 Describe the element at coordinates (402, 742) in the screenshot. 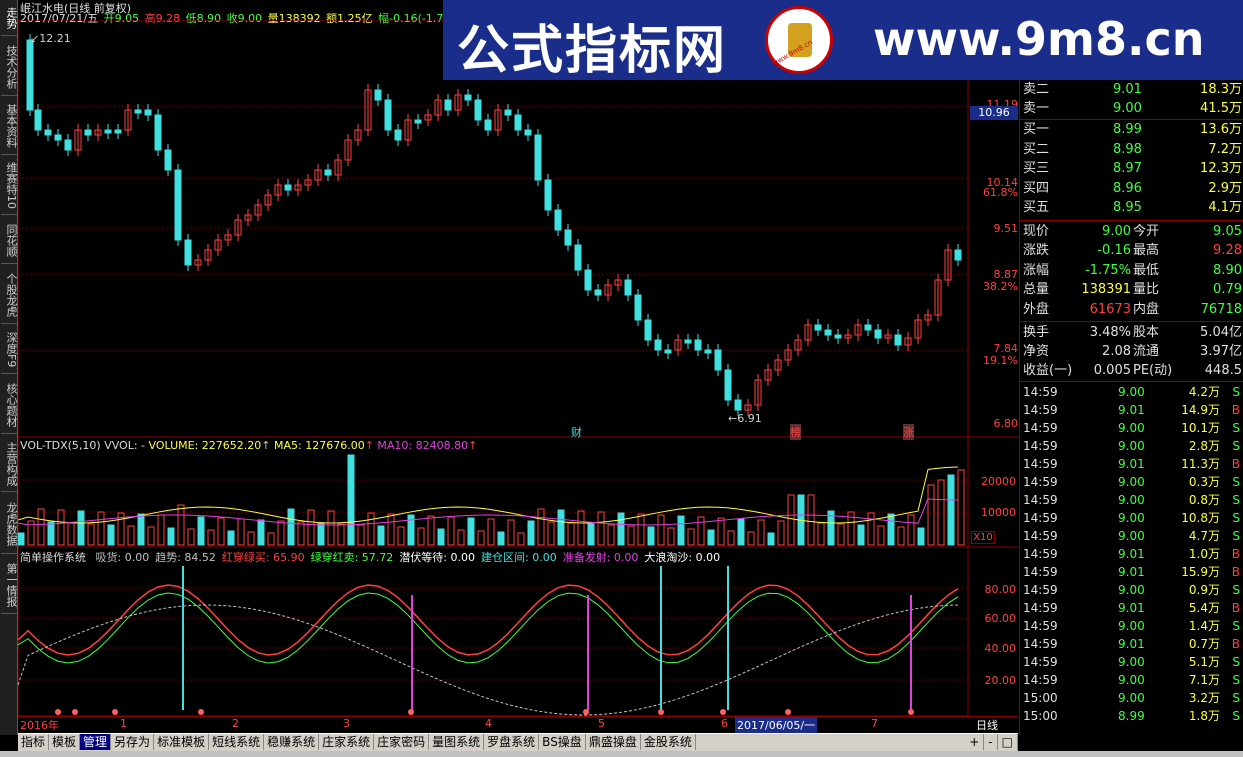

I see `toolbar-button-8: 庄家密码` at that location.